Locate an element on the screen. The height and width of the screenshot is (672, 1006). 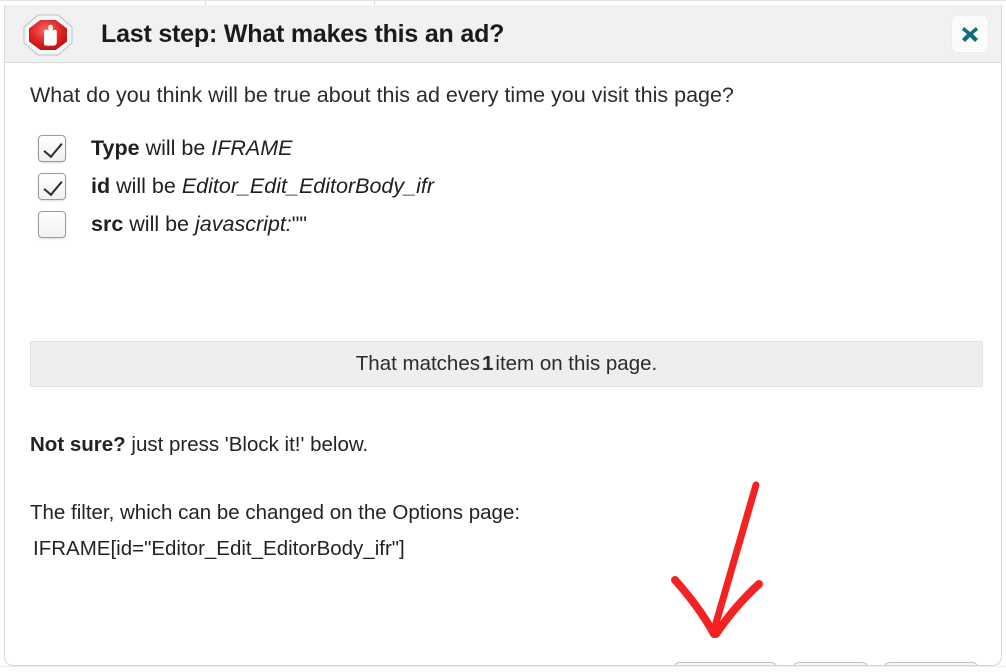
checkbox-src is located at coordinates (52, 224).